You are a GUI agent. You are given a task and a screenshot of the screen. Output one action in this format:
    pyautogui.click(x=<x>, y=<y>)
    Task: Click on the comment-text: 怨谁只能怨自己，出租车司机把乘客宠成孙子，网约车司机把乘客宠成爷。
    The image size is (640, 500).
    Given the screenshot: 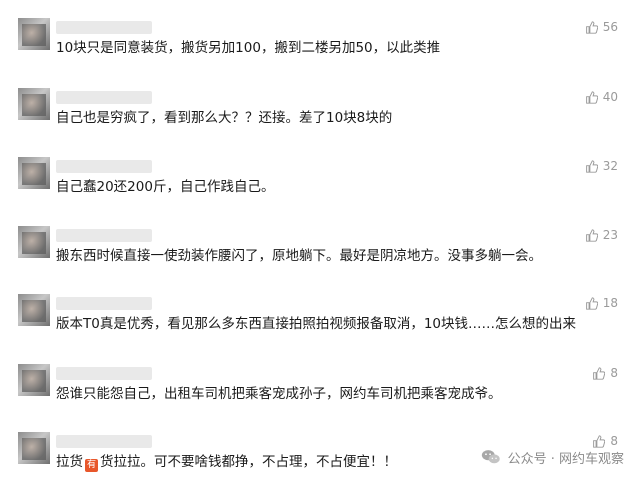 What is the action you would take?
    pyautogui.click(x=279, y=394)
    